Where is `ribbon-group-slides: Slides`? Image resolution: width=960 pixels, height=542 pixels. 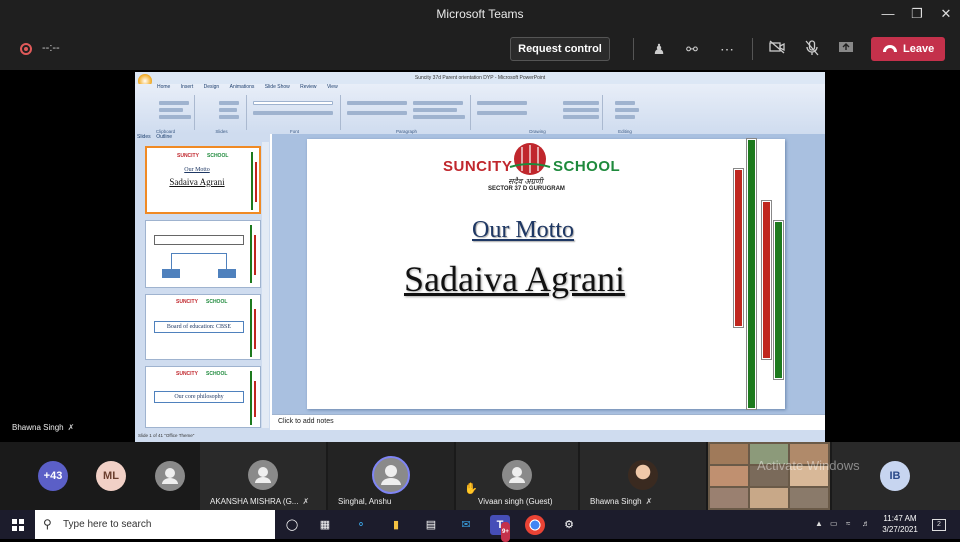 ribbon-group-slides: Slides is located at coordinates (222, 114).